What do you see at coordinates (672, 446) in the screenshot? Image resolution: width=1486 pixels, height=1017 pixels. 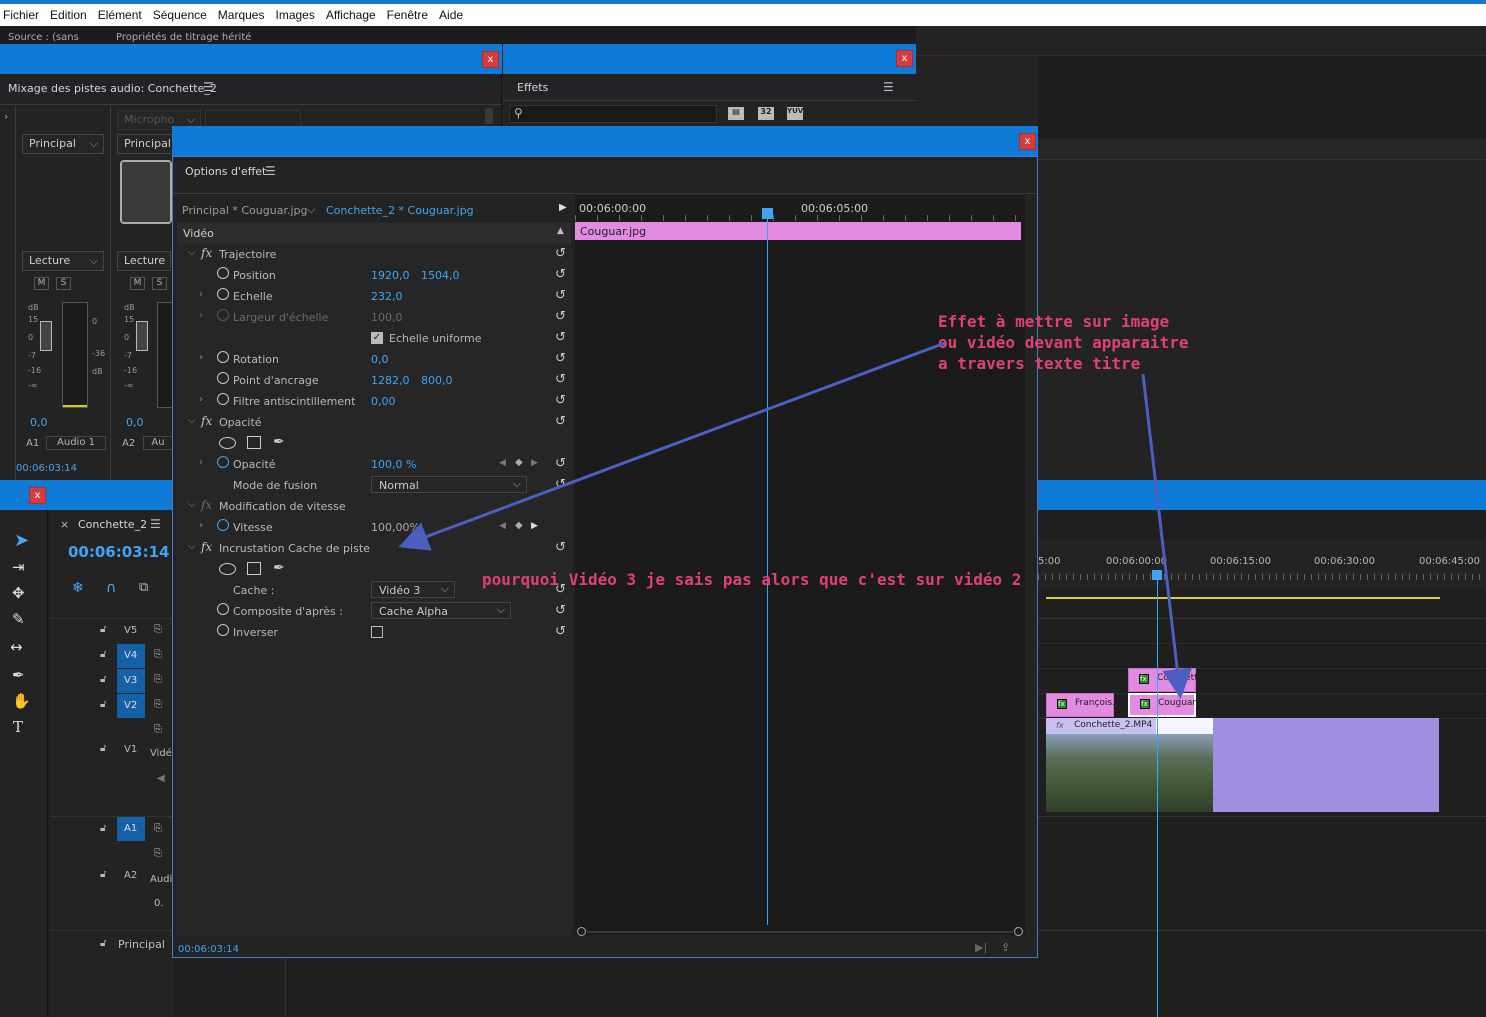 I see `arrow-to-cache` at bounding box center [672, 446].